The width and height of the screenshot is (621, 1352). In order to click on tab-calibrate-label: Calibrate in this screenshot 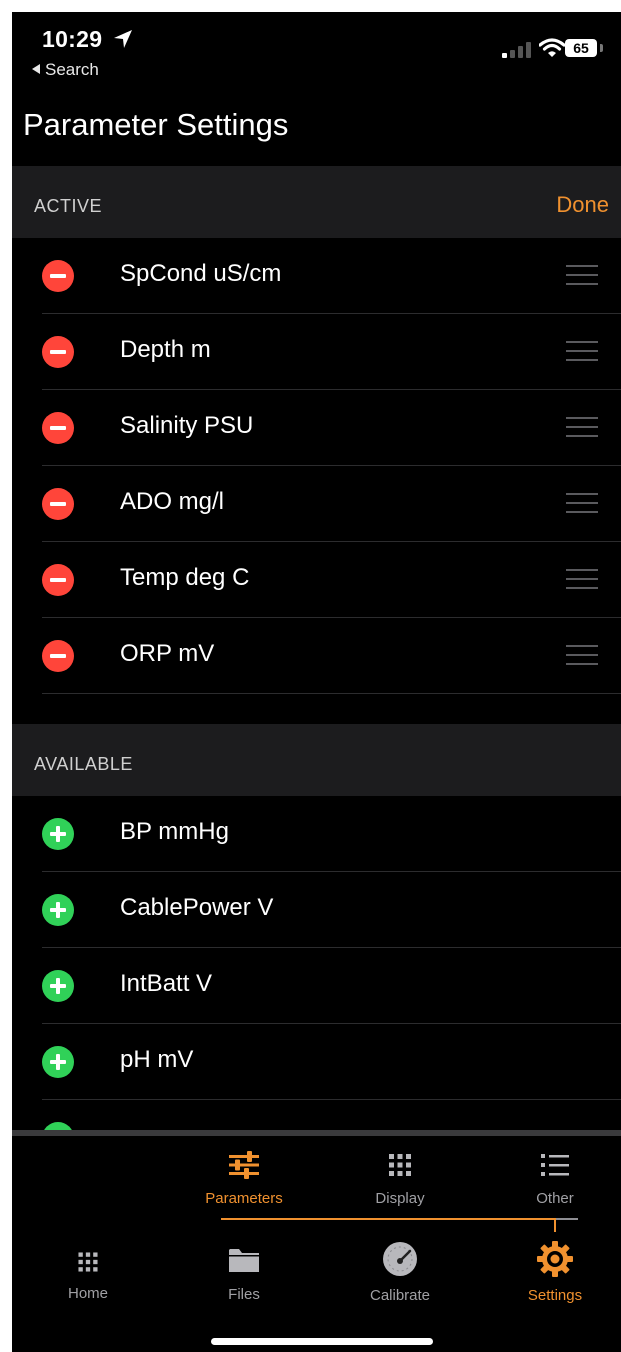, I will do `click(400, 1295)`.